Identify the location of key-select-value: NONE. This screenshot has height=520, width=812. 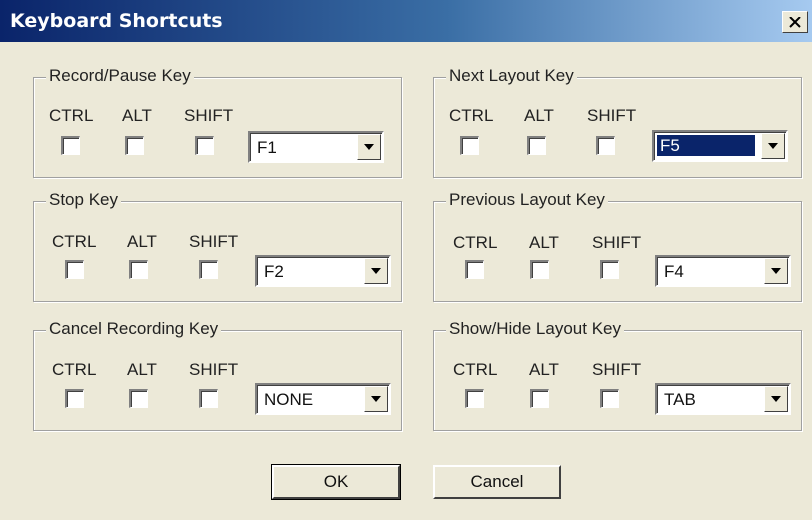
(289, 399).